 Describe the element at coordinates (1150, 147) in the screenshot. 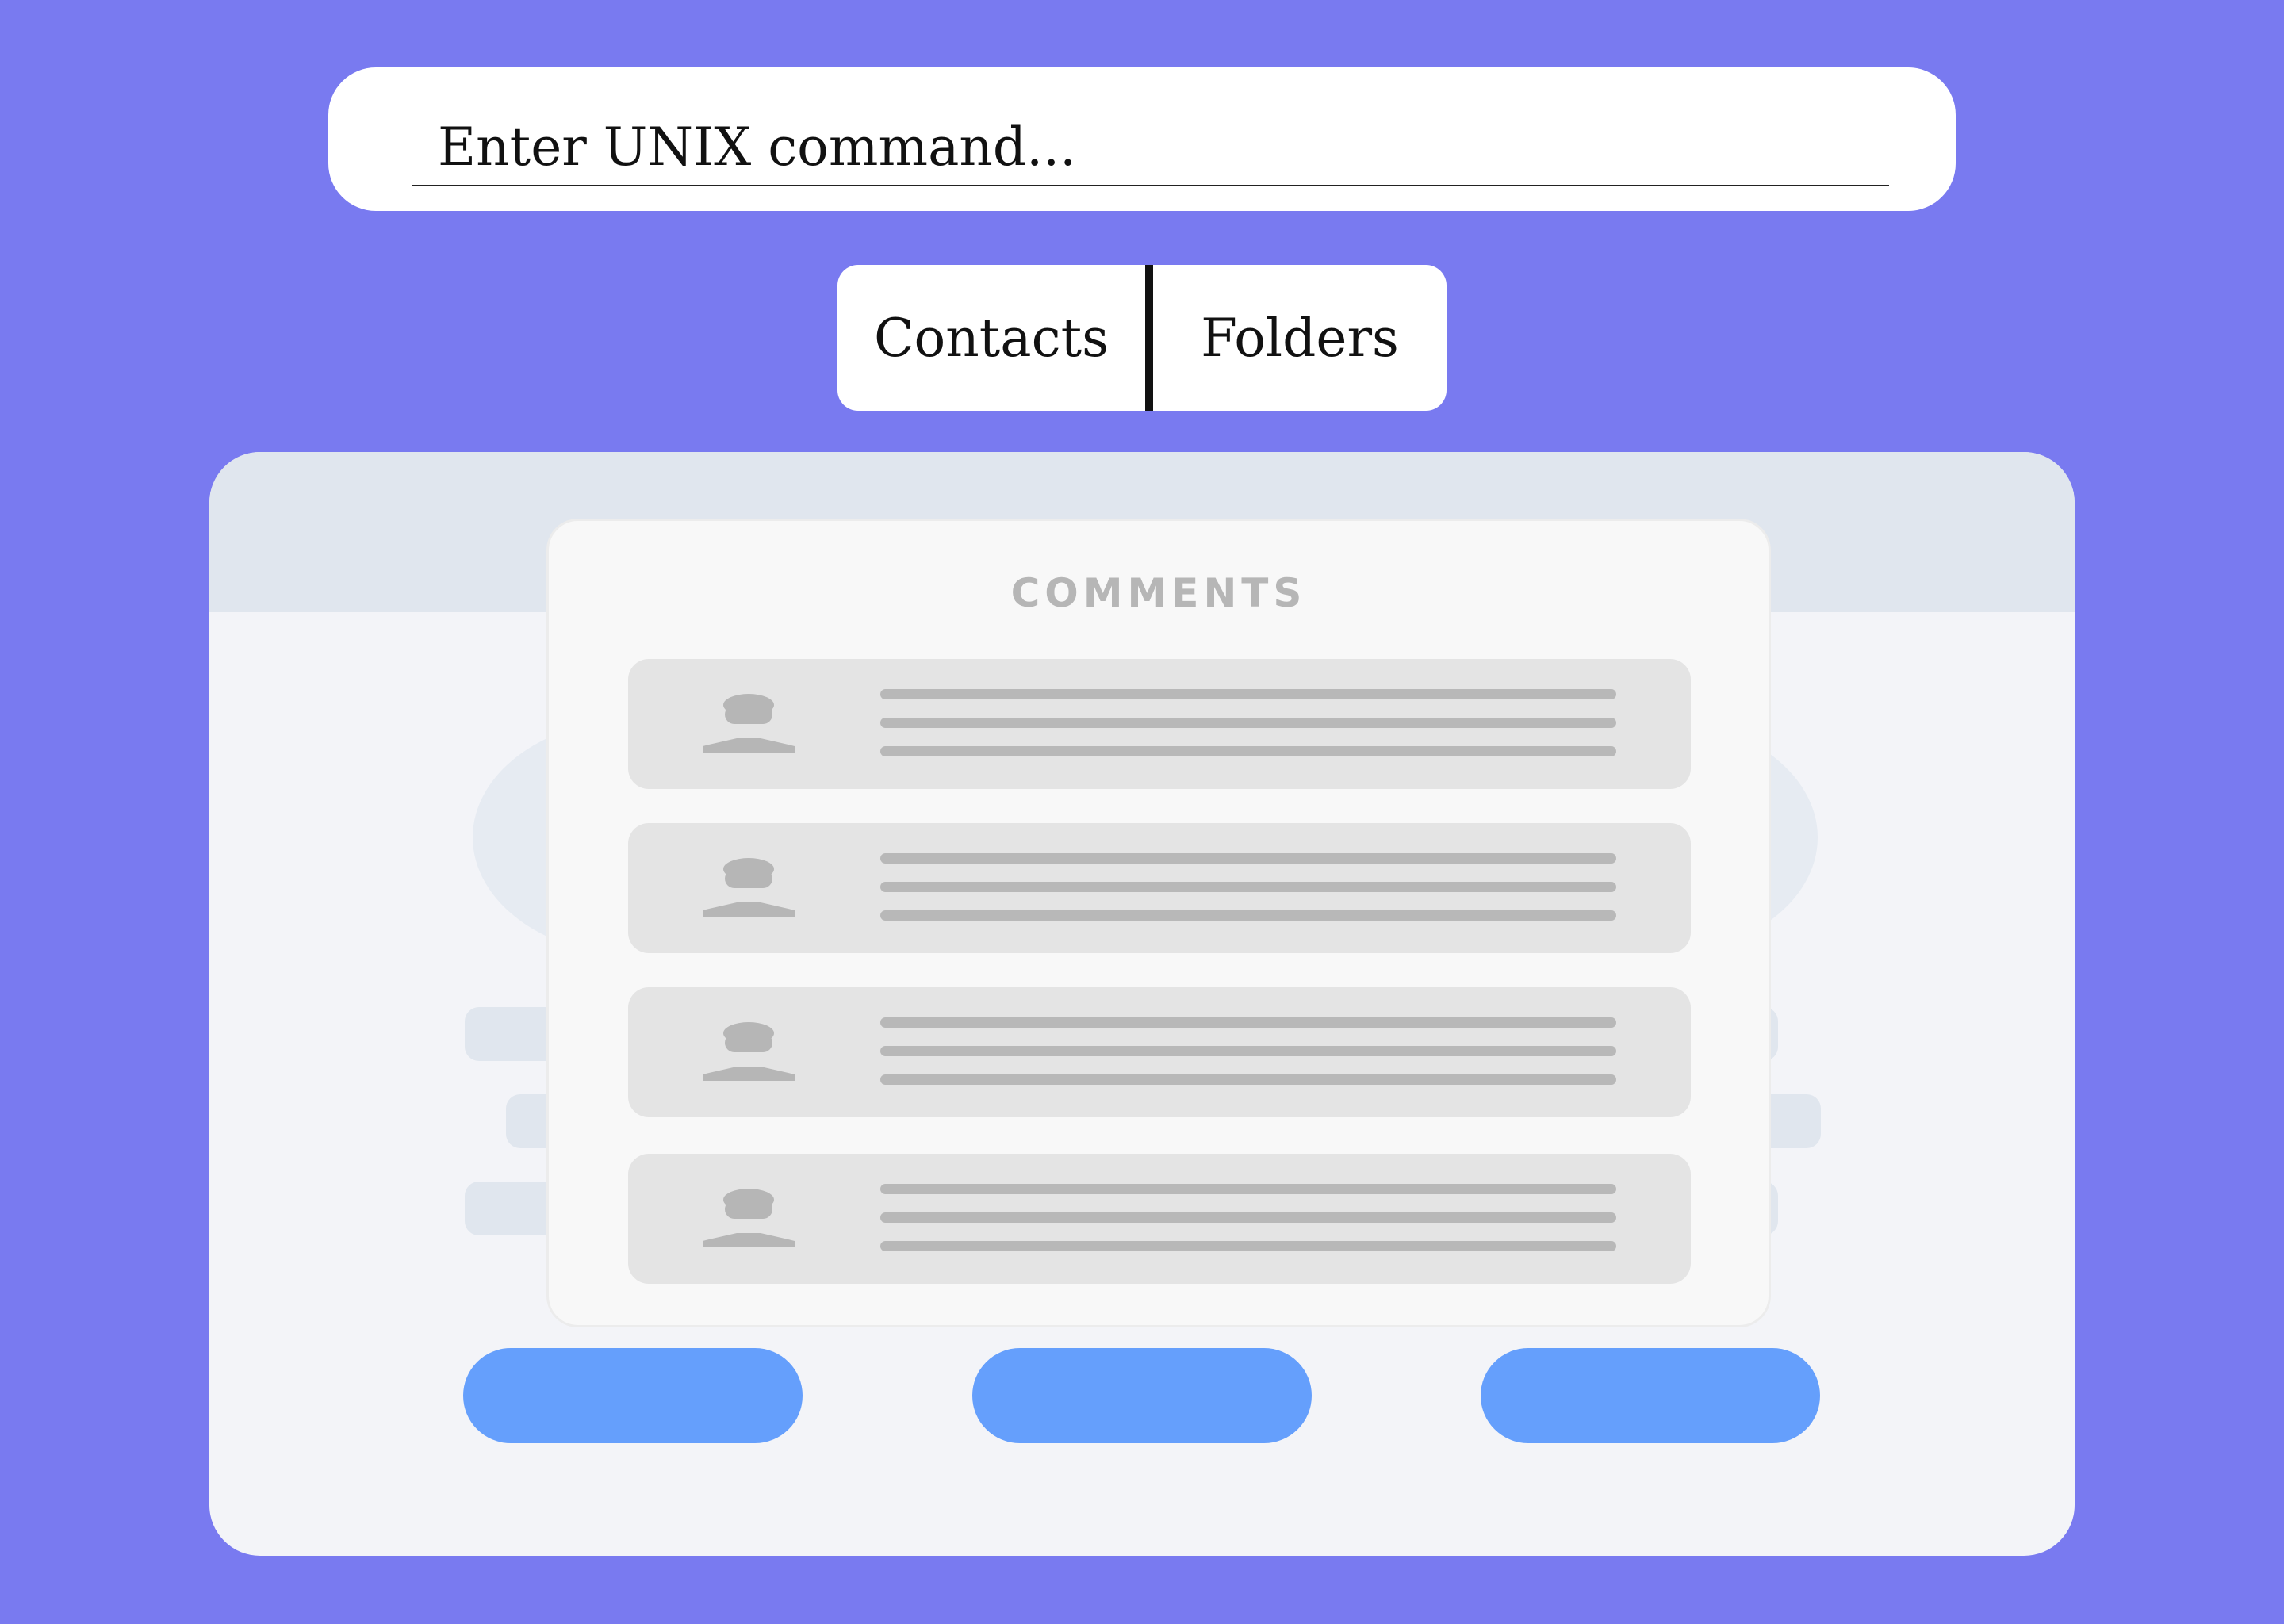

I see `command-input` at that location.